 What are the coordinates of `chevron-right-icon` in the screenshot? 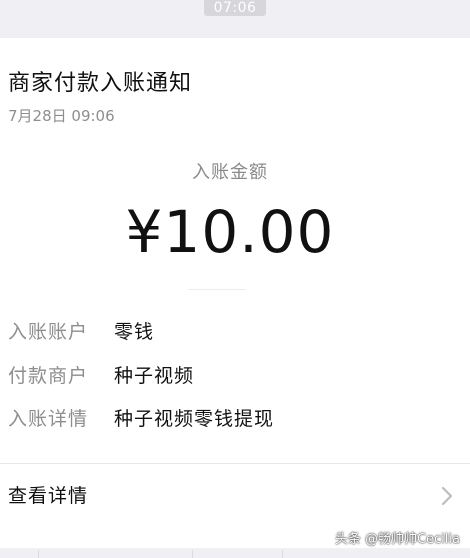 It's located at (447, 496).